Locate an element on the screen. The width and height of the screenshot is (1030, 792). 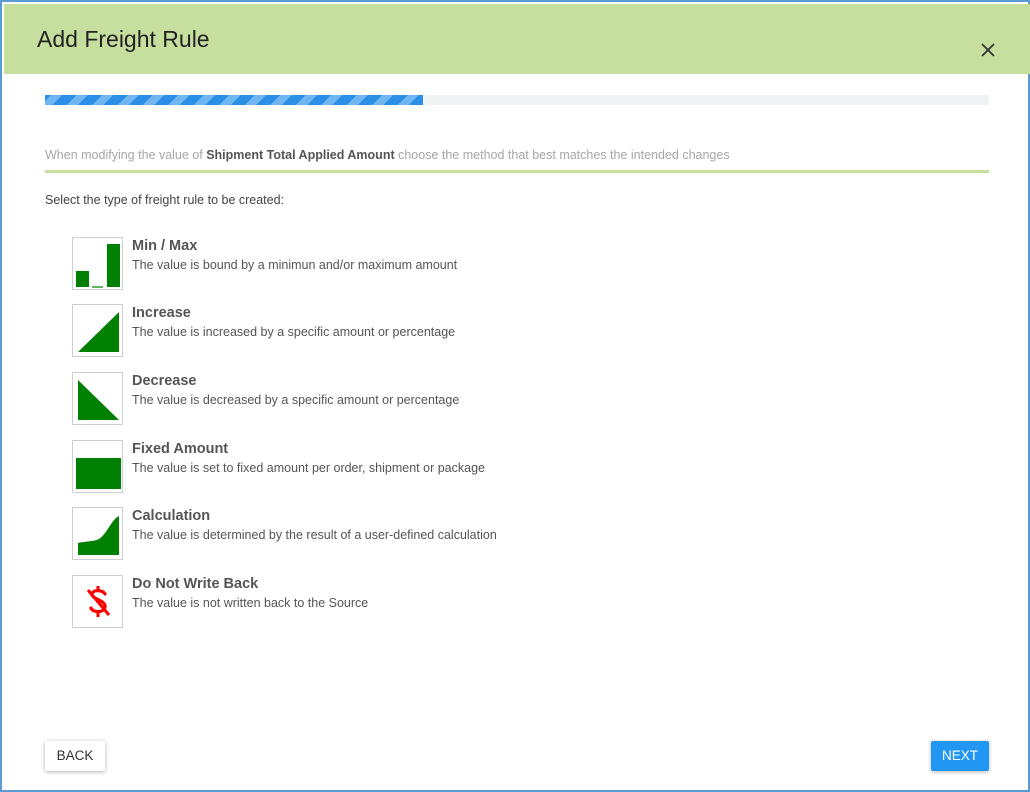
dialog-header: Add Freight Rule is located at coordinates (517, 39).